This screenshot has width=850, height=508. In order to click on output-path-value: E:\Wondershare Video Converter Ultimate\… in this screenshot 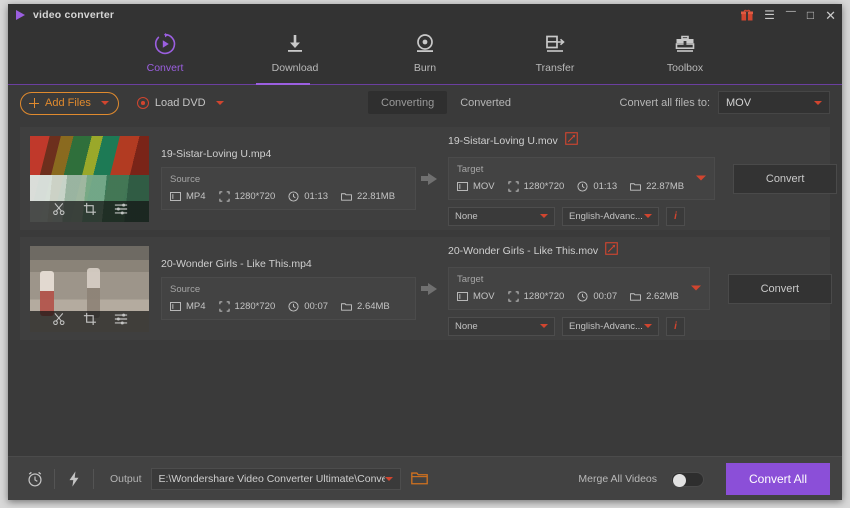, I will do `click(271, 478)`.